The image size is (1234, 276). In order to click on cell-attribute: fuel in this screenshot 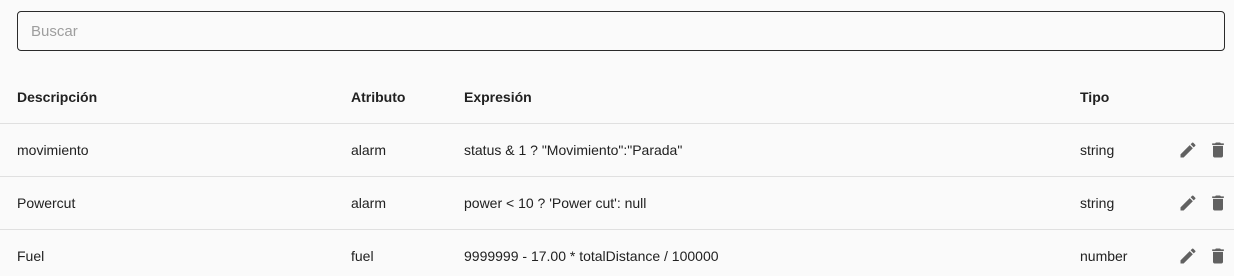, I will do `click(362, 256)`.